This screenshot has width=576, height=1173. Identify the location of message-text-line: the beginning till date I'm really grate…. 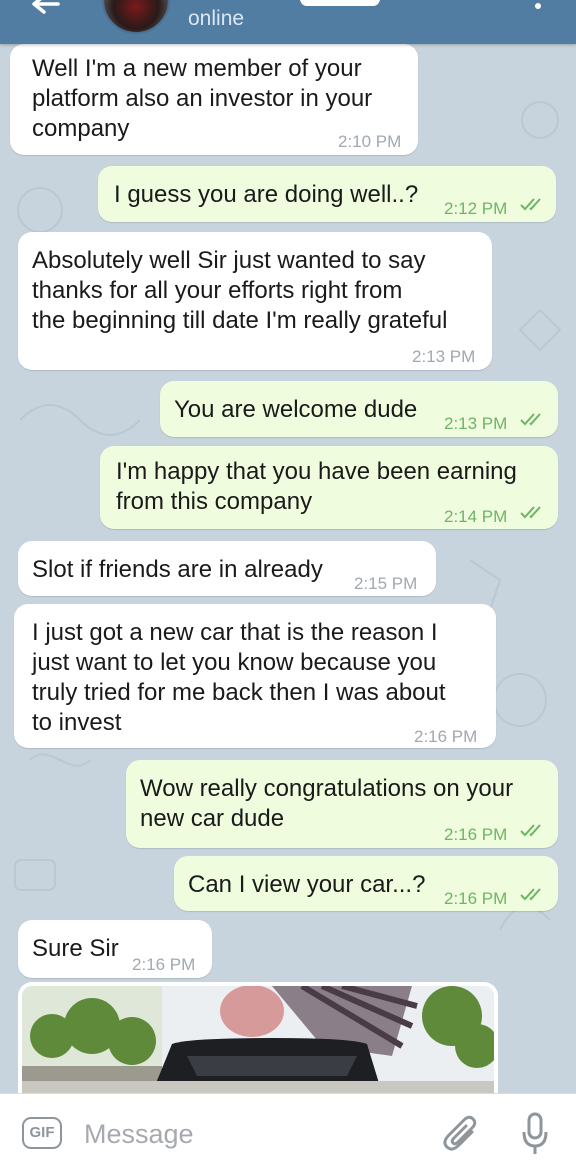
(240, 320).